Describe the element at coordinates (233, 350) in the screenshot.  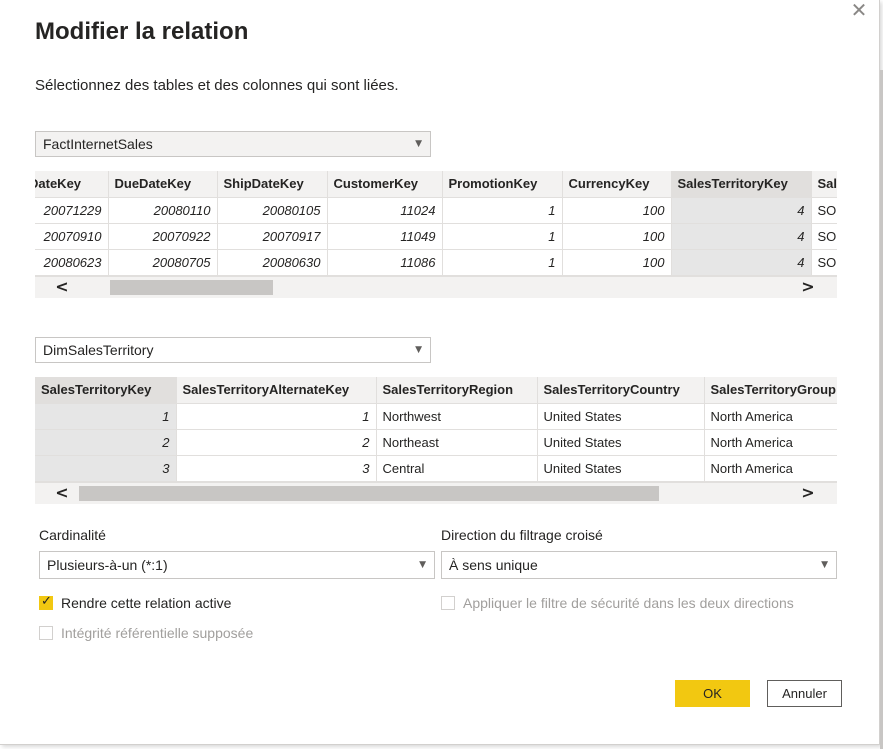
I see `table2-dropdown: DimSalesTerritory ▼` at that location.